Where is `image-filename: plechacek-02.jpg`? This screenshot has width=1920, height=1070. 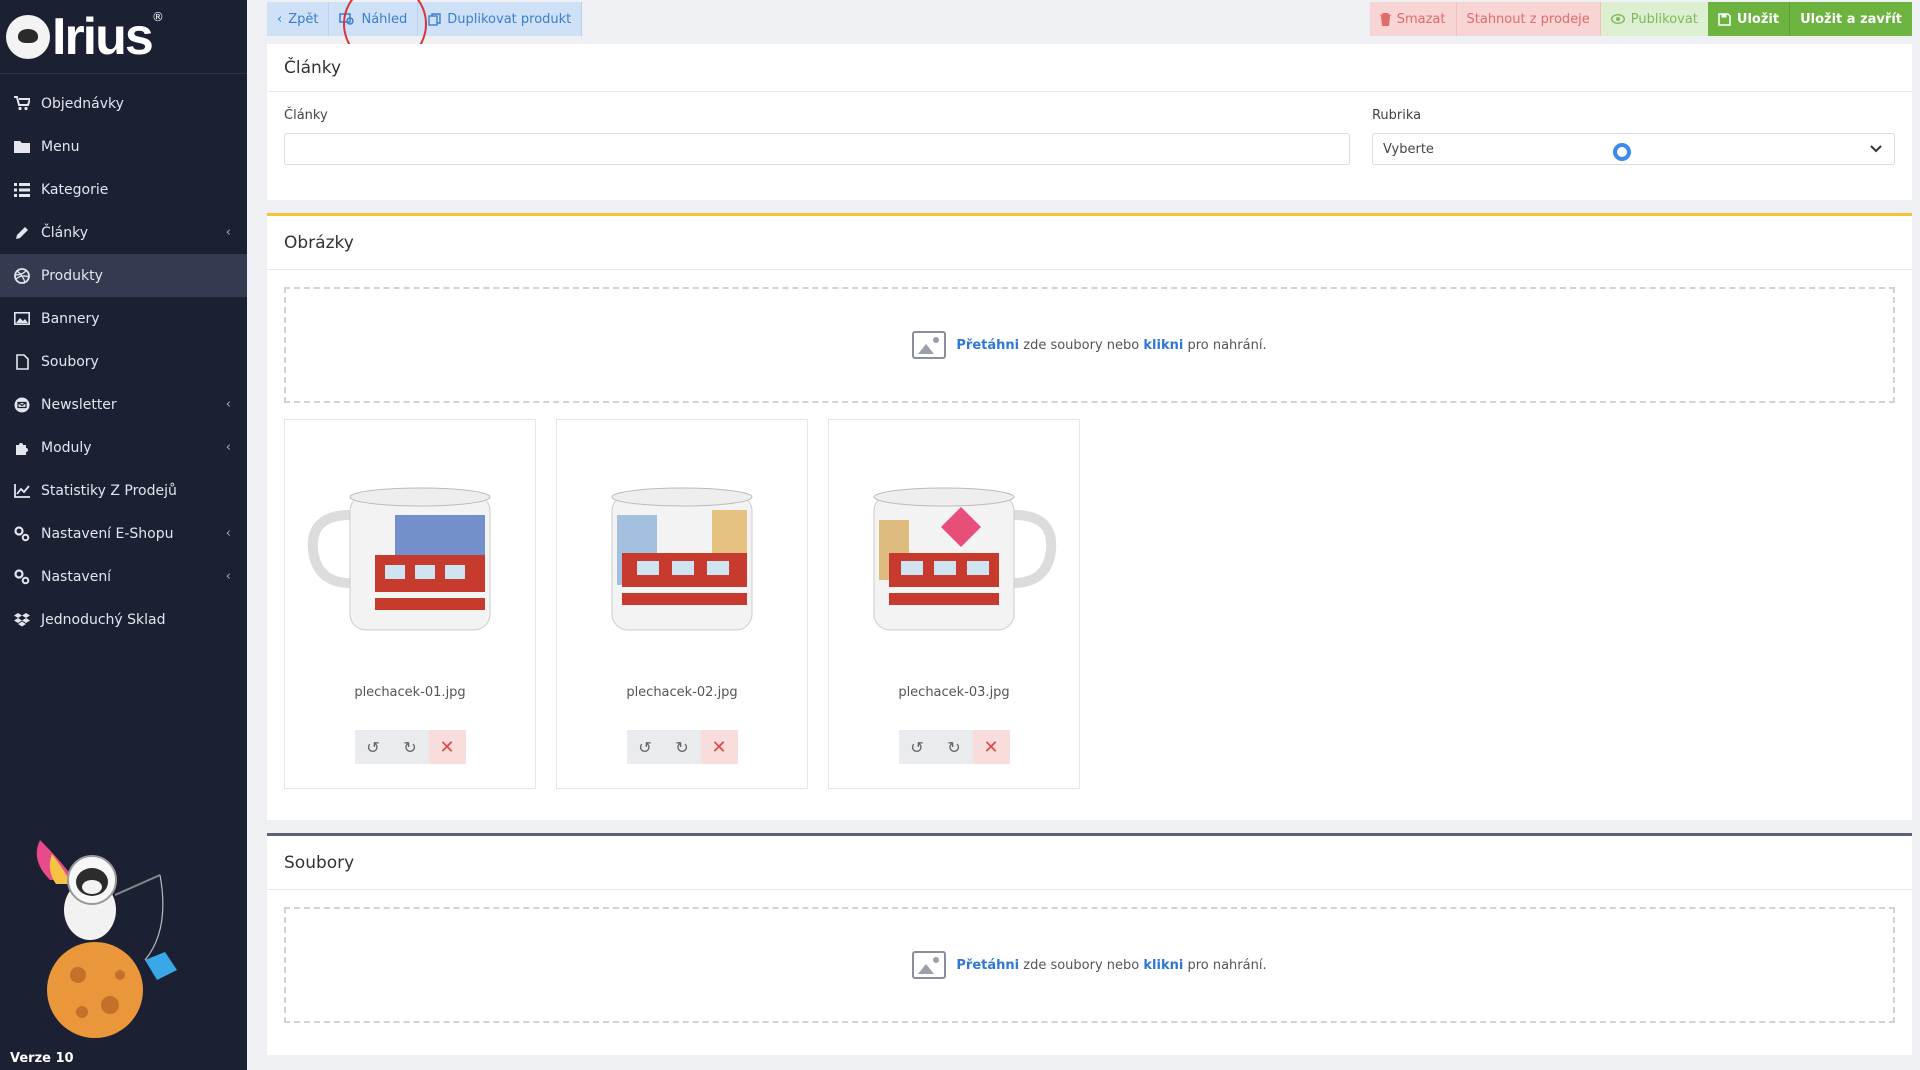 image-filename: plechacek-02.jpg is located at coordinates (682, 692).